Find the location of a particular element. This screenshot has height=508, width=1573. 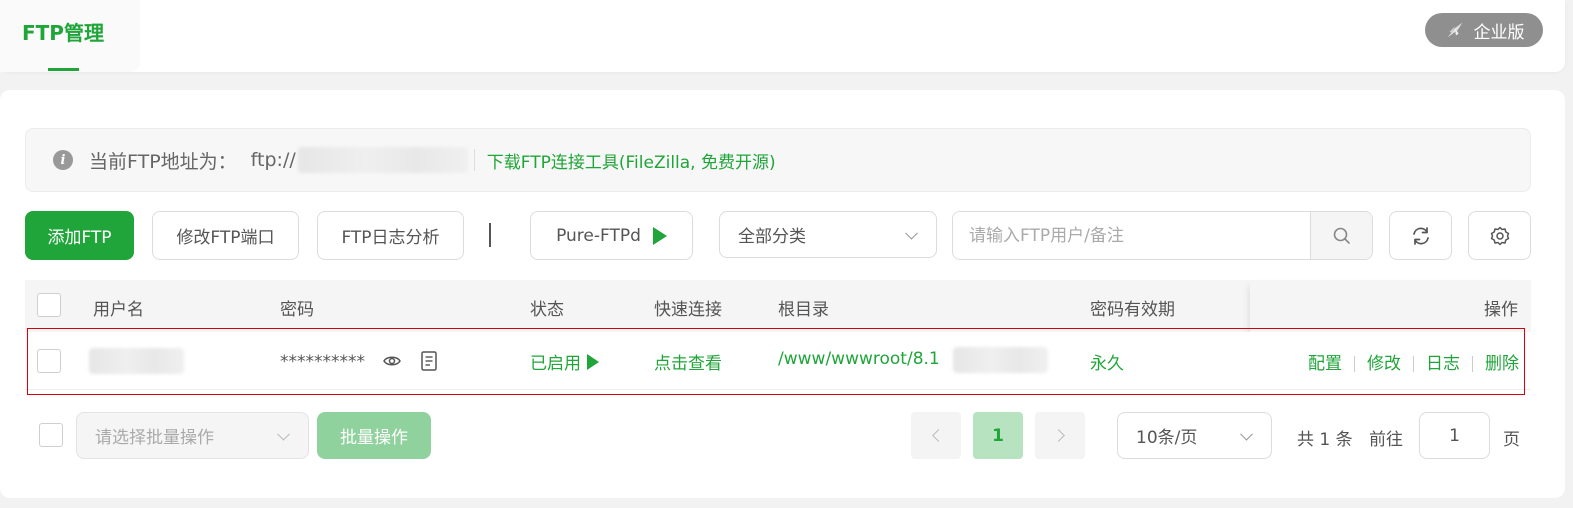

batch-select-checkbox is located at coordinates (51, 435).